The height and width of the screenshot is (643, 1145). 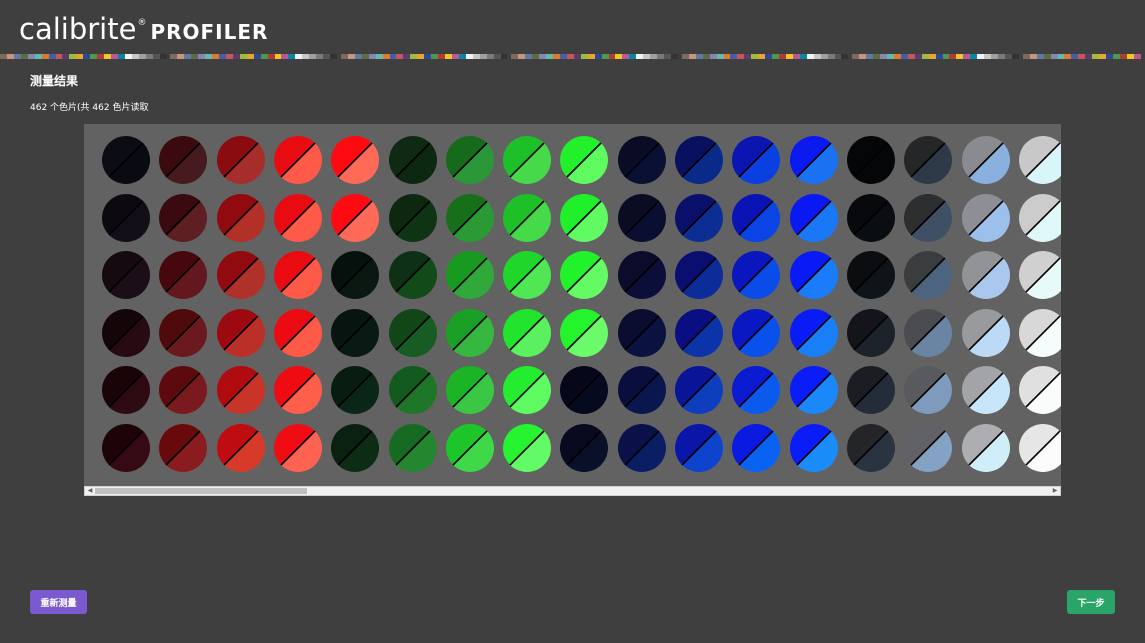 I want to click on horizontal-scrollbar: ◀ ▶, so click(x=572, y=491).